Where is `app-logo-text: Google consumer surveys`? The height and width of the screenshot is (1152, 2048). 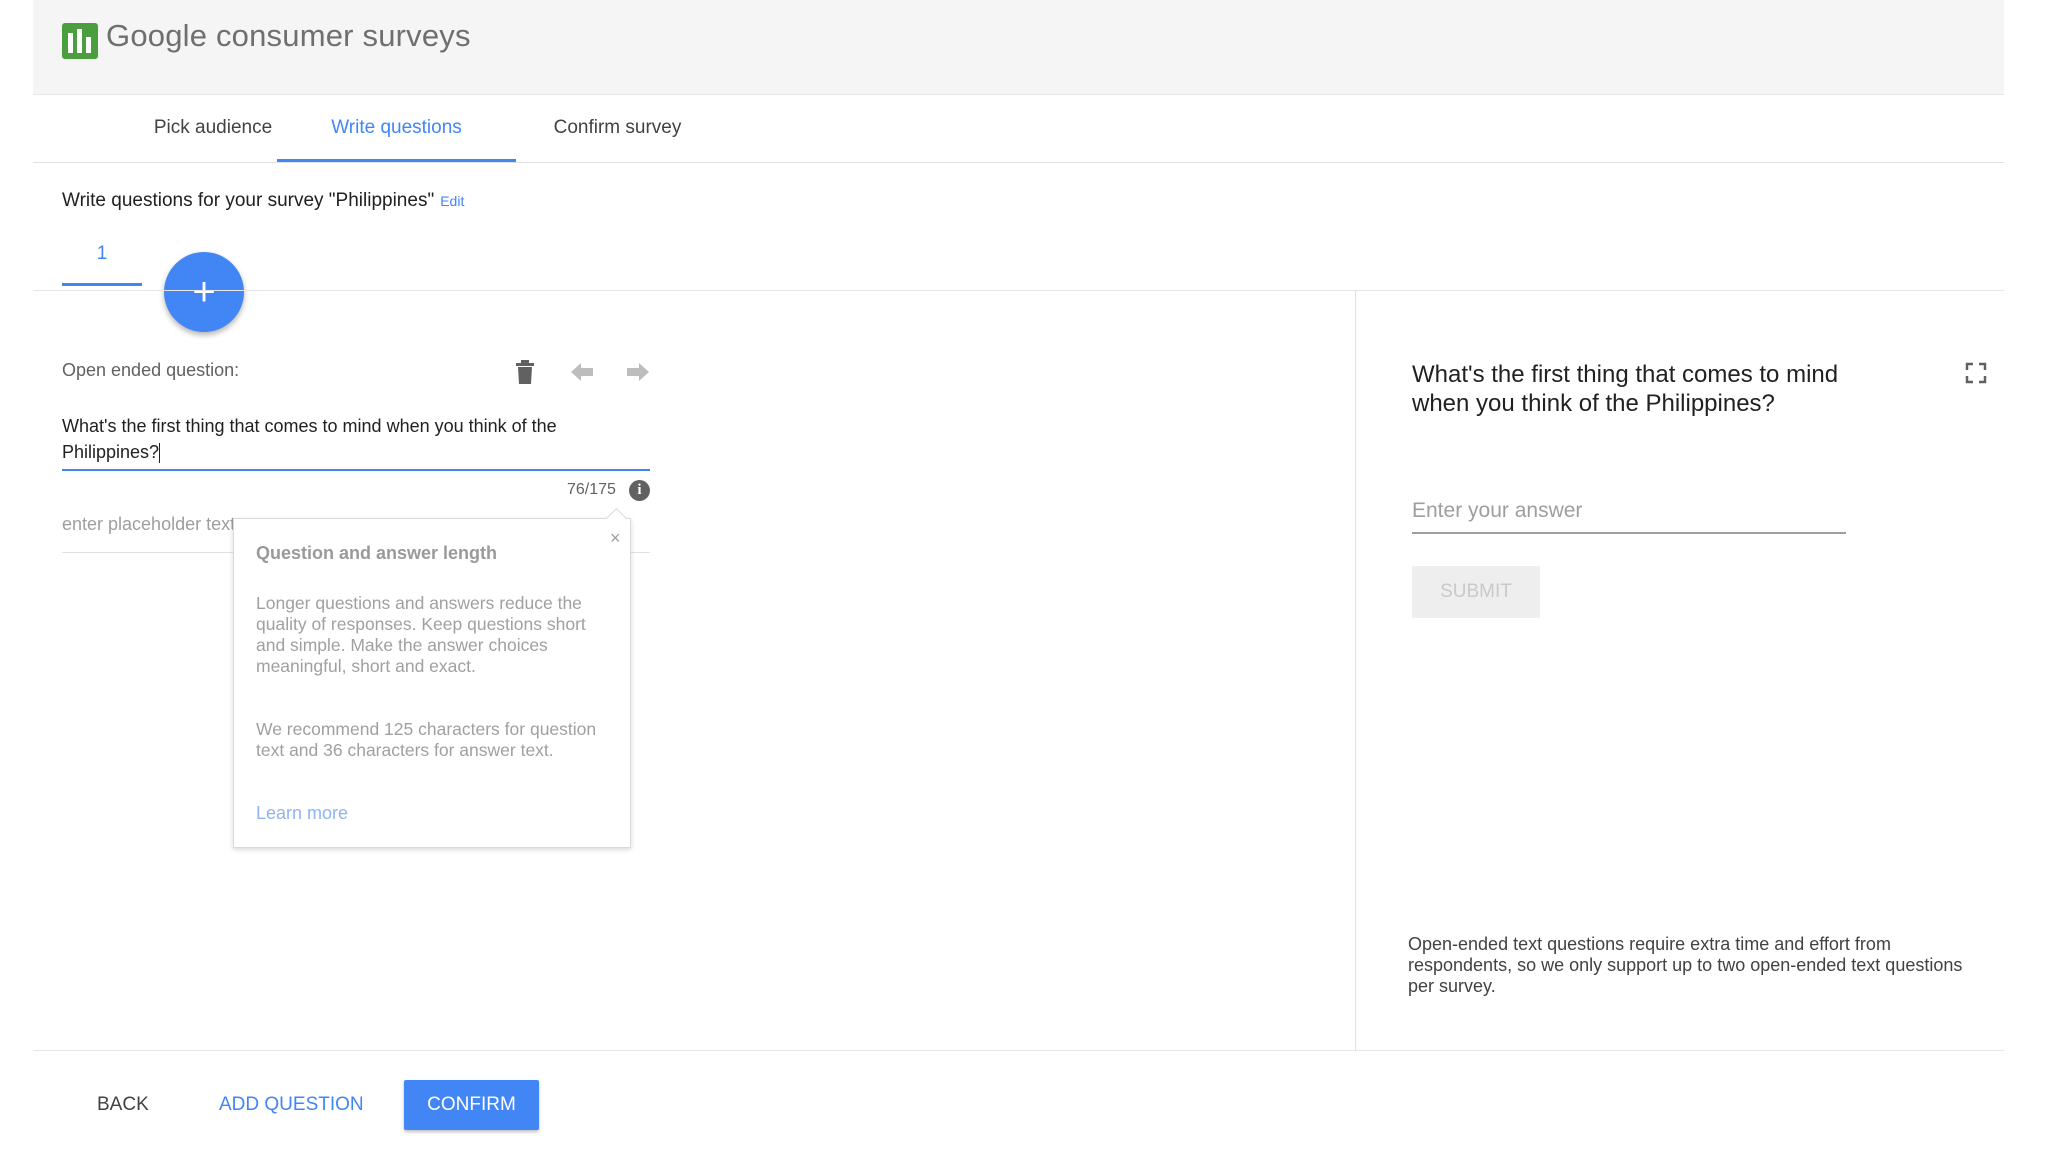 app-logo-text: Google consumer surveys is located at coordinates (288, 35).